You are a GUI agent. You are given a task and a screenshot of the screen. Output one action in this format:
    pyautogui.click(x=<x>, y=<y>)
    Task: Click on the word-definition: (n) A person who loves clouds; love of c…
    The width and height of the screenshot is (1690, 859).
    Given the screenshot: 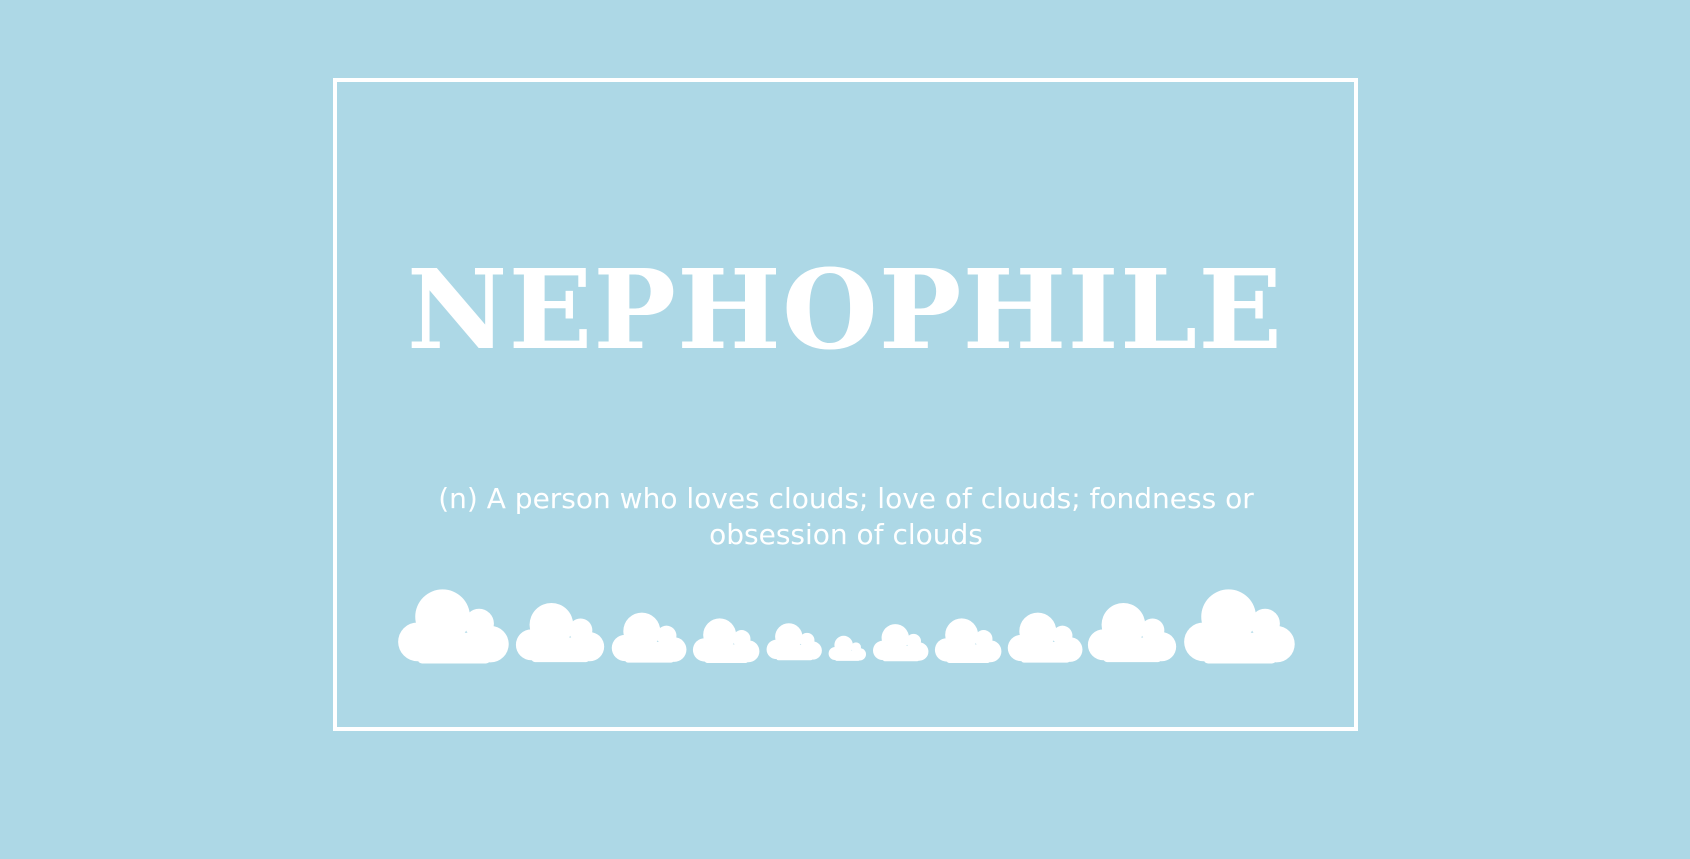 What is the action you would take?
    pyautogui.click(x=846, y=516)
    